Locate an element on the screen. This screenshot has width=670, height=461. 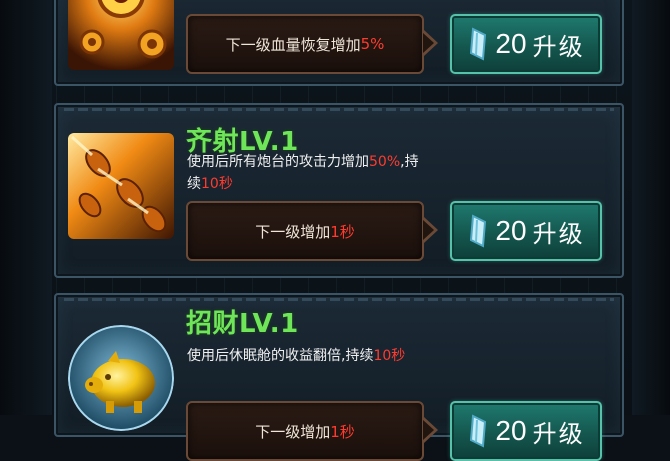
next-level-value: 5% is located at coordinates (372, 44).